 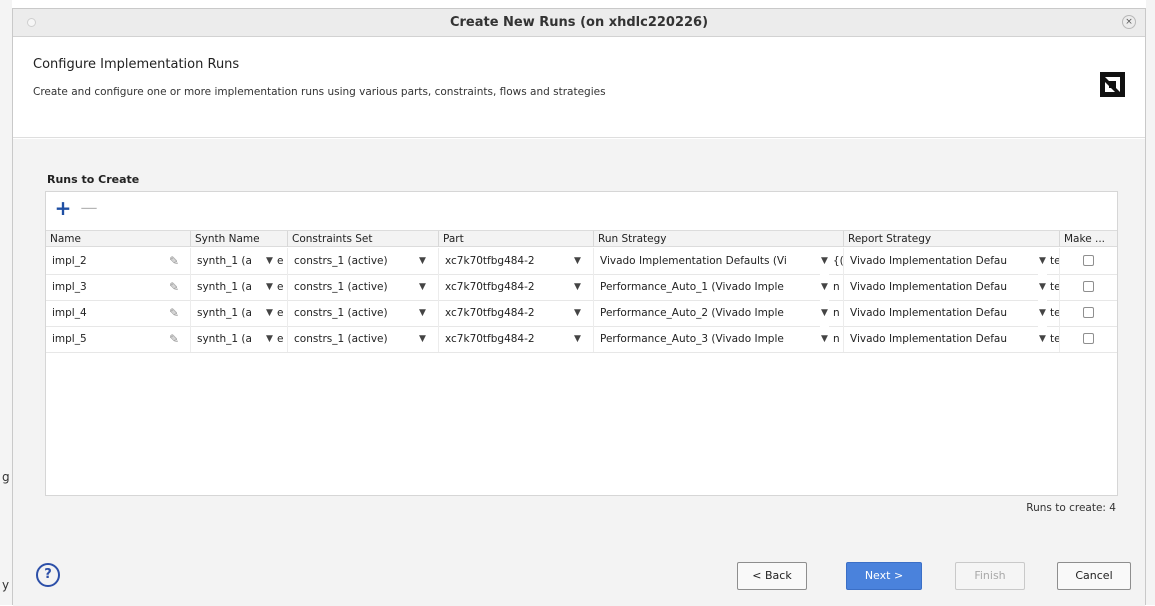 I want to click on add-run-button: +, so click(x=63, y=208).